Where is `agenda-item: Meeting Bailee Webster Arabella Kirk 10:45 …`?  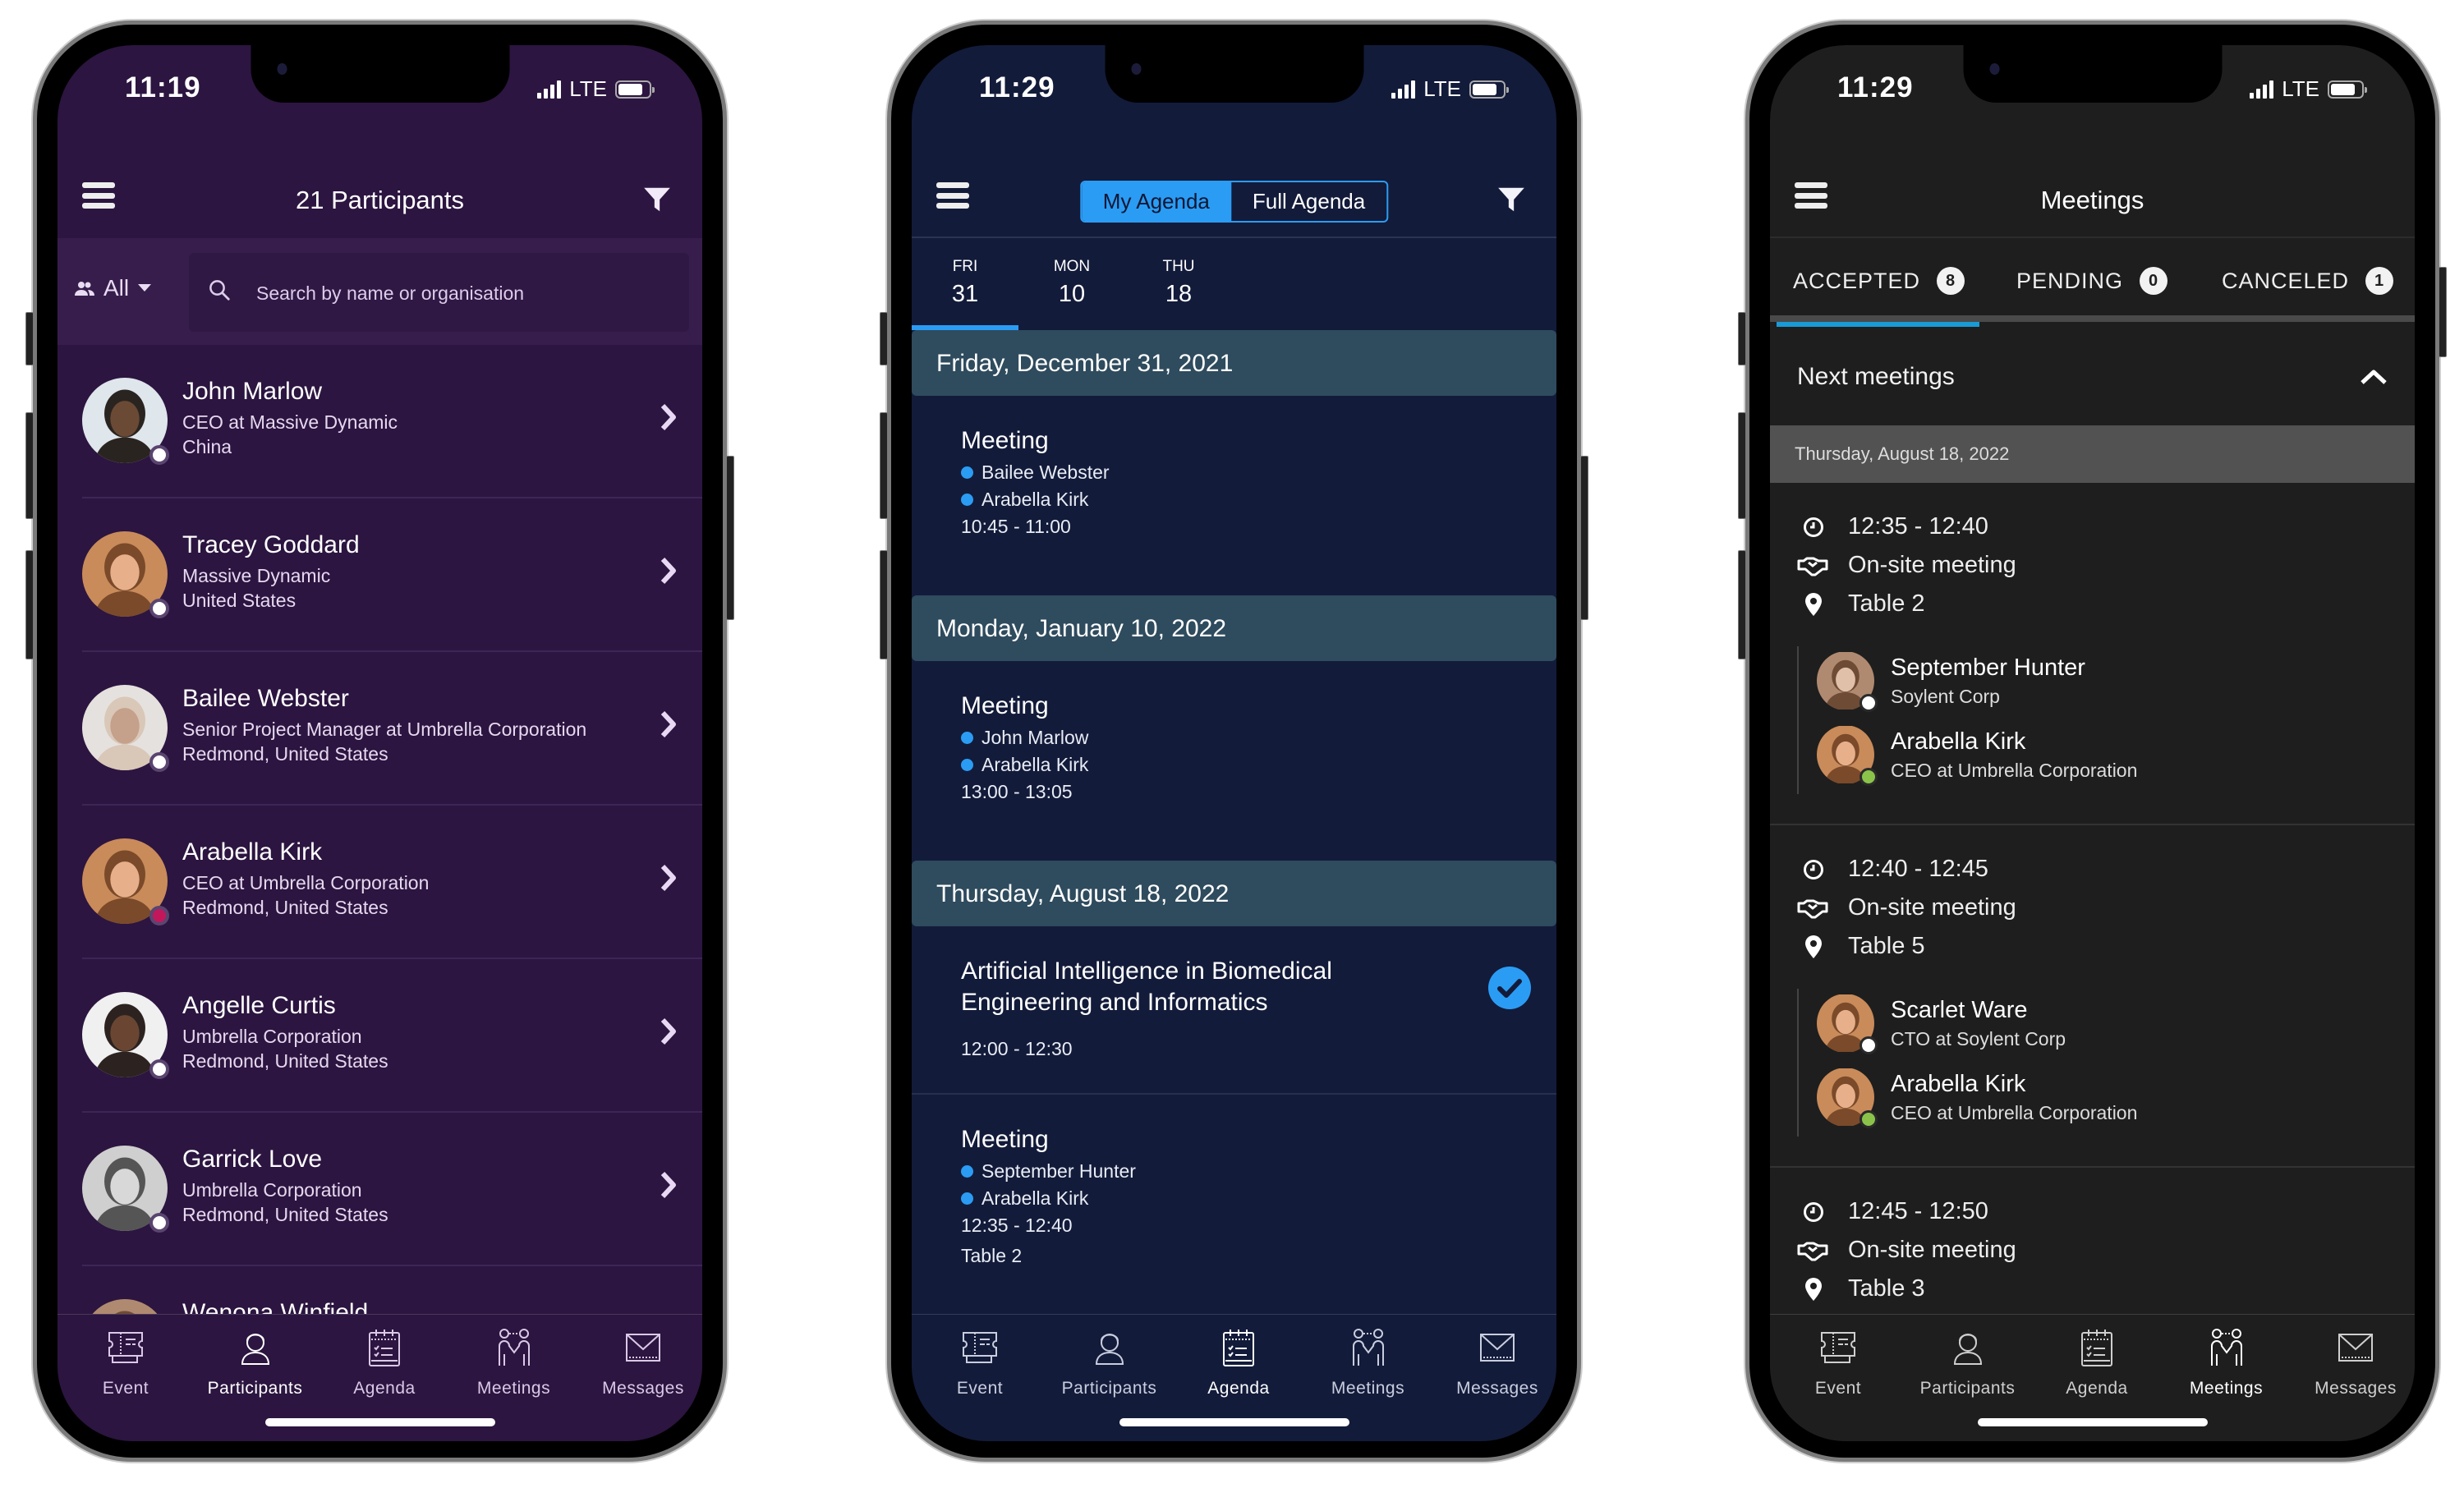 agenda-item: Meeting Bailee Webster Arabella Kirk 10:45 … is located at coordinates (1234, 495).